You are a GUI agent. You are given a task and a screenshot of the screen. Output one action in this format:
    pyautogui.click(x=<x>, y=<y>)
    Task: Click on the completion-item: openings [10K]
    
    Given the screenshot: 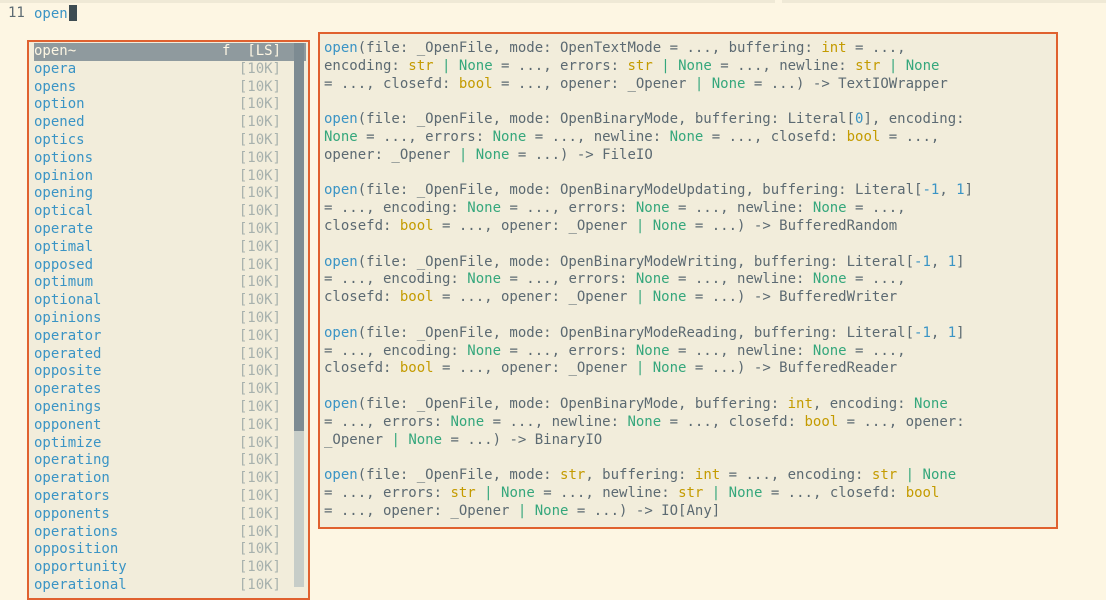 What is the action you would take?
    pyautogui.click(x=170, y=408)
    